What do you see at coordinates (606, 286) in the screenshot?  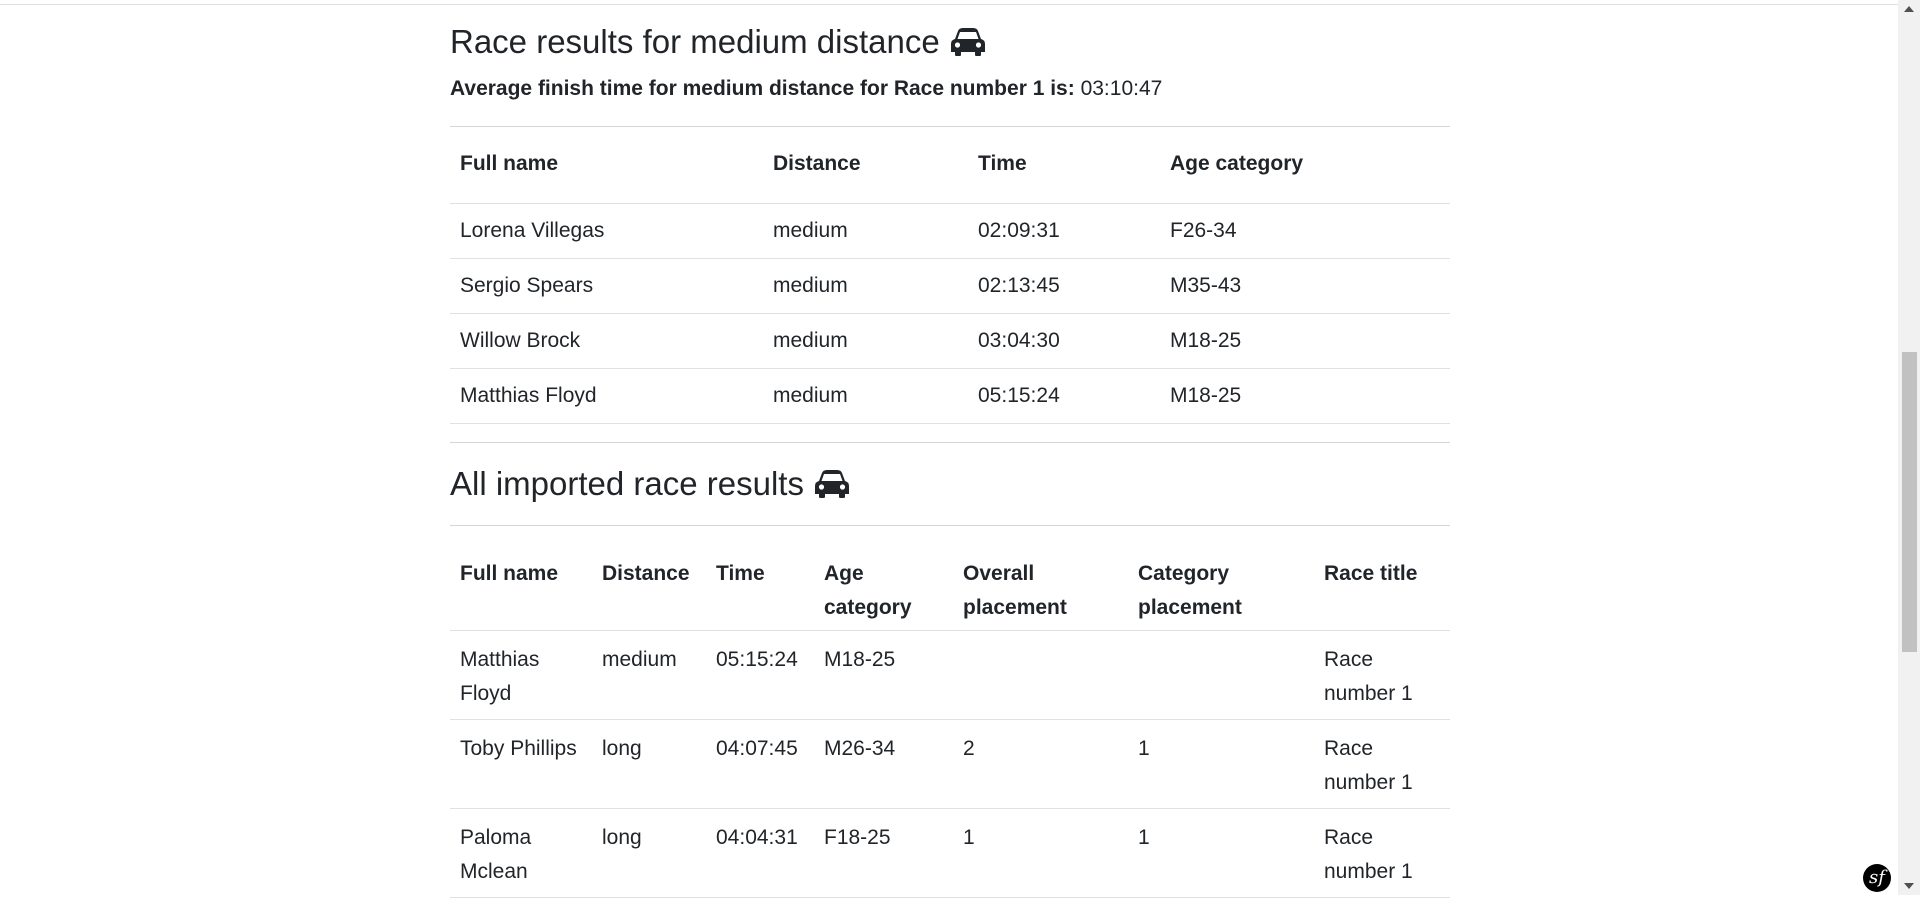 I see `cell-full-name: Sergio Spears` at bounding box center [606, 286].